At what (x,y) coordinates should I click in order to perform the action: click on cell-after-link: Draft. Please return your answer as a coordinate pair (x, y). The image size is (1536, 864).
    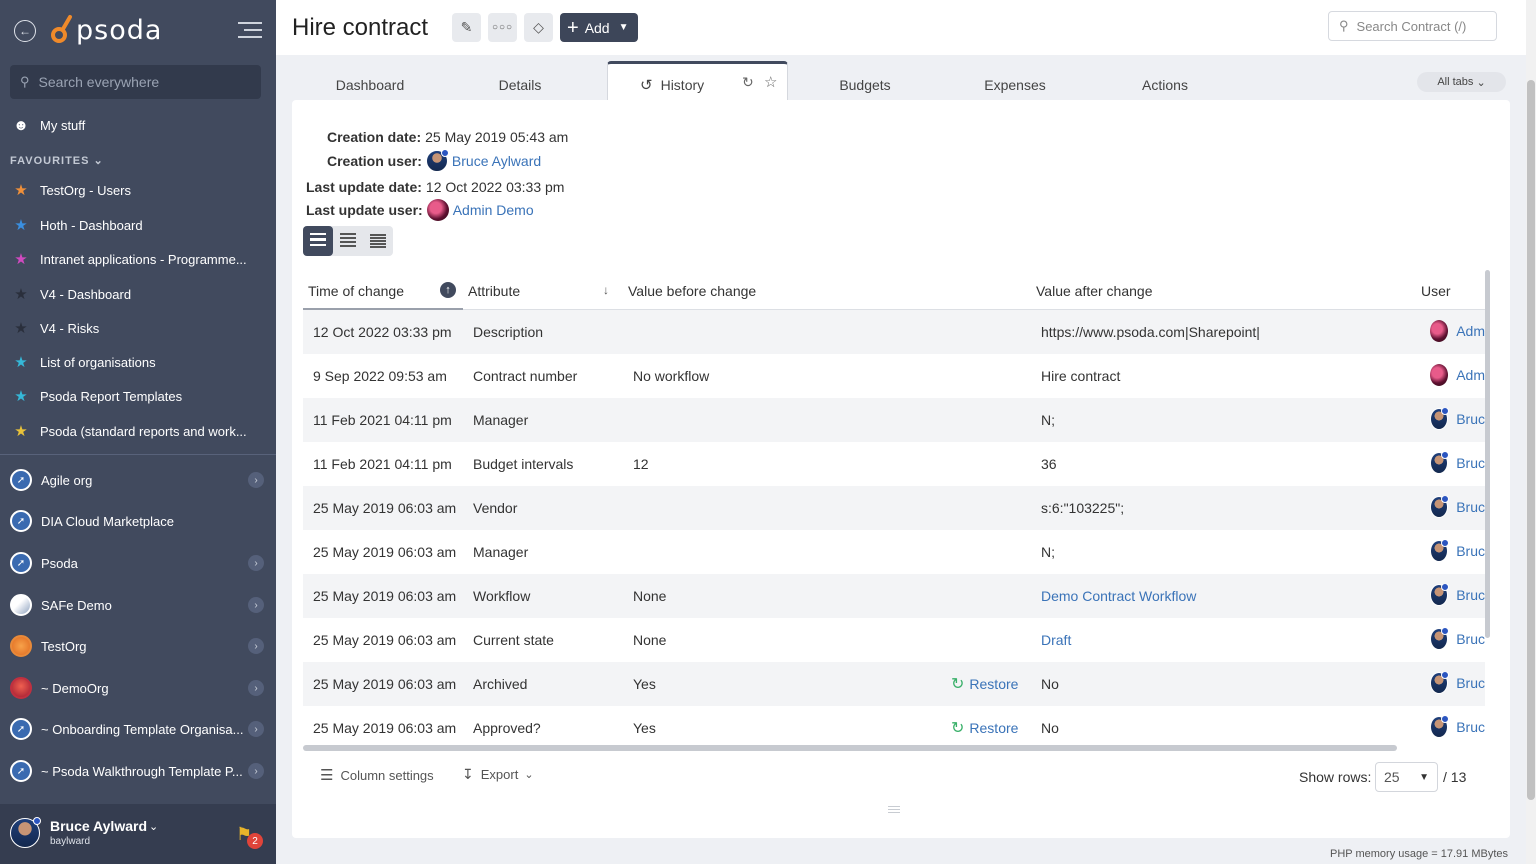
    Looking at the image, I should click on (1056, 640).